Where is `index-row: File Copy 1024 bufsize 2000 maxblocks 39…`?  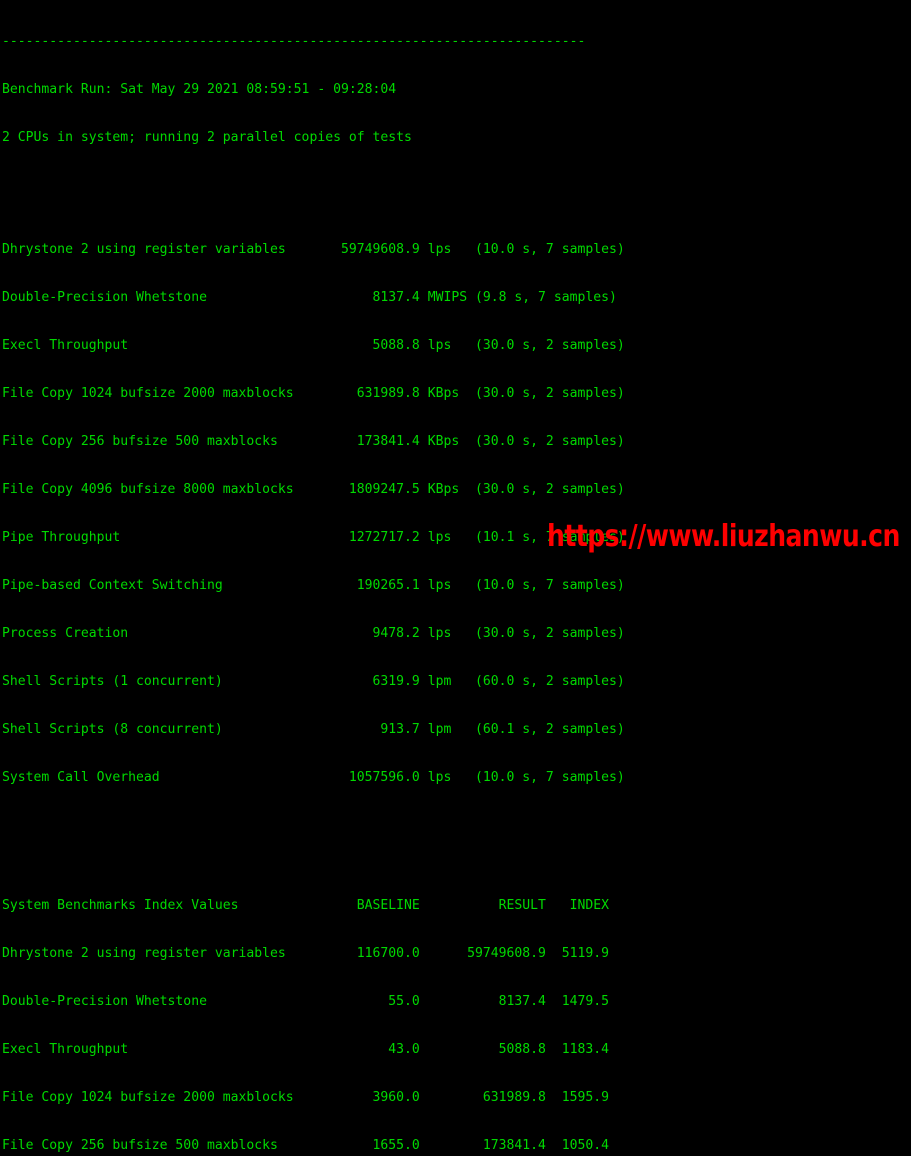 index-row: File Copy 1024 bufsize 2000 maxblocks 39… is located at coordinates (305, 1097).